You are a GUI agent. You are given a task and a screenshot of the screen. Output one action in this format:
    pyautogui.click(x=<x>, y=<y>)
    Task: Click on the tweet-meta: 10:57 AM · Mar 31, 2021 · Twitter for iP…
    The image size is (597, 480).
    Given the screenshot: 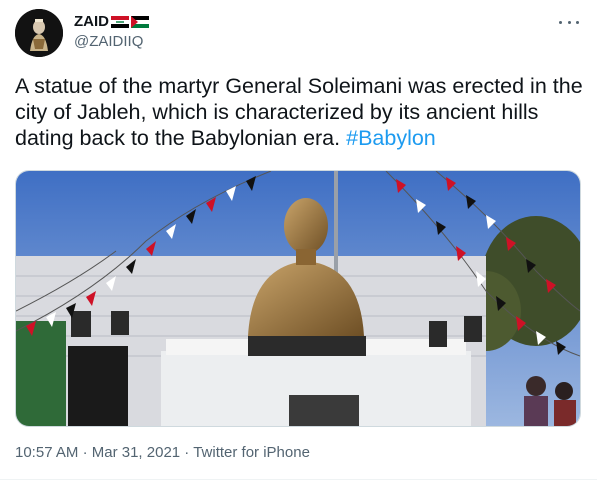 What is the action you would take?
    pyautogui.click(x=162, y=452)
    